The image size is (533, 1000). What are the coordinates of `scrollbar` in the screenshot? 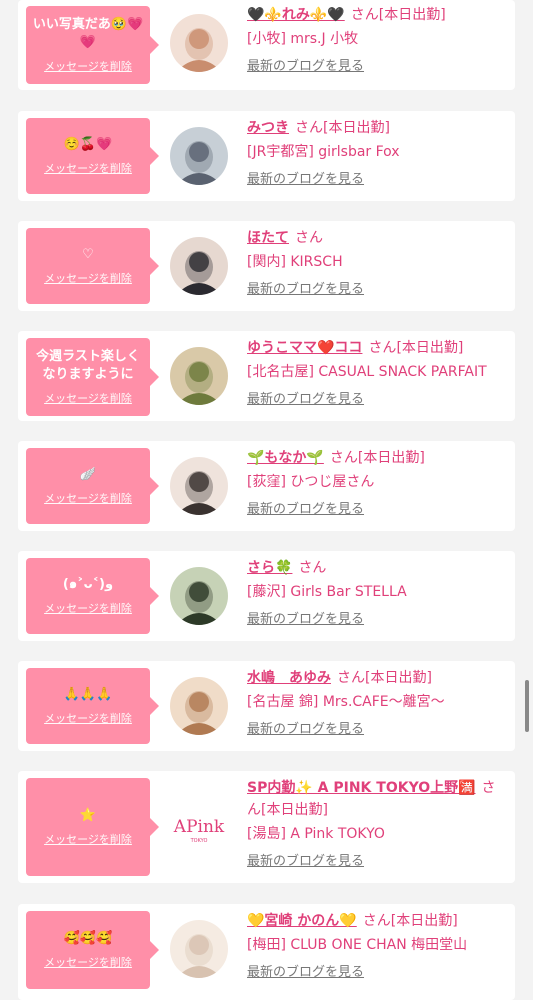 It's located at (527, 706).